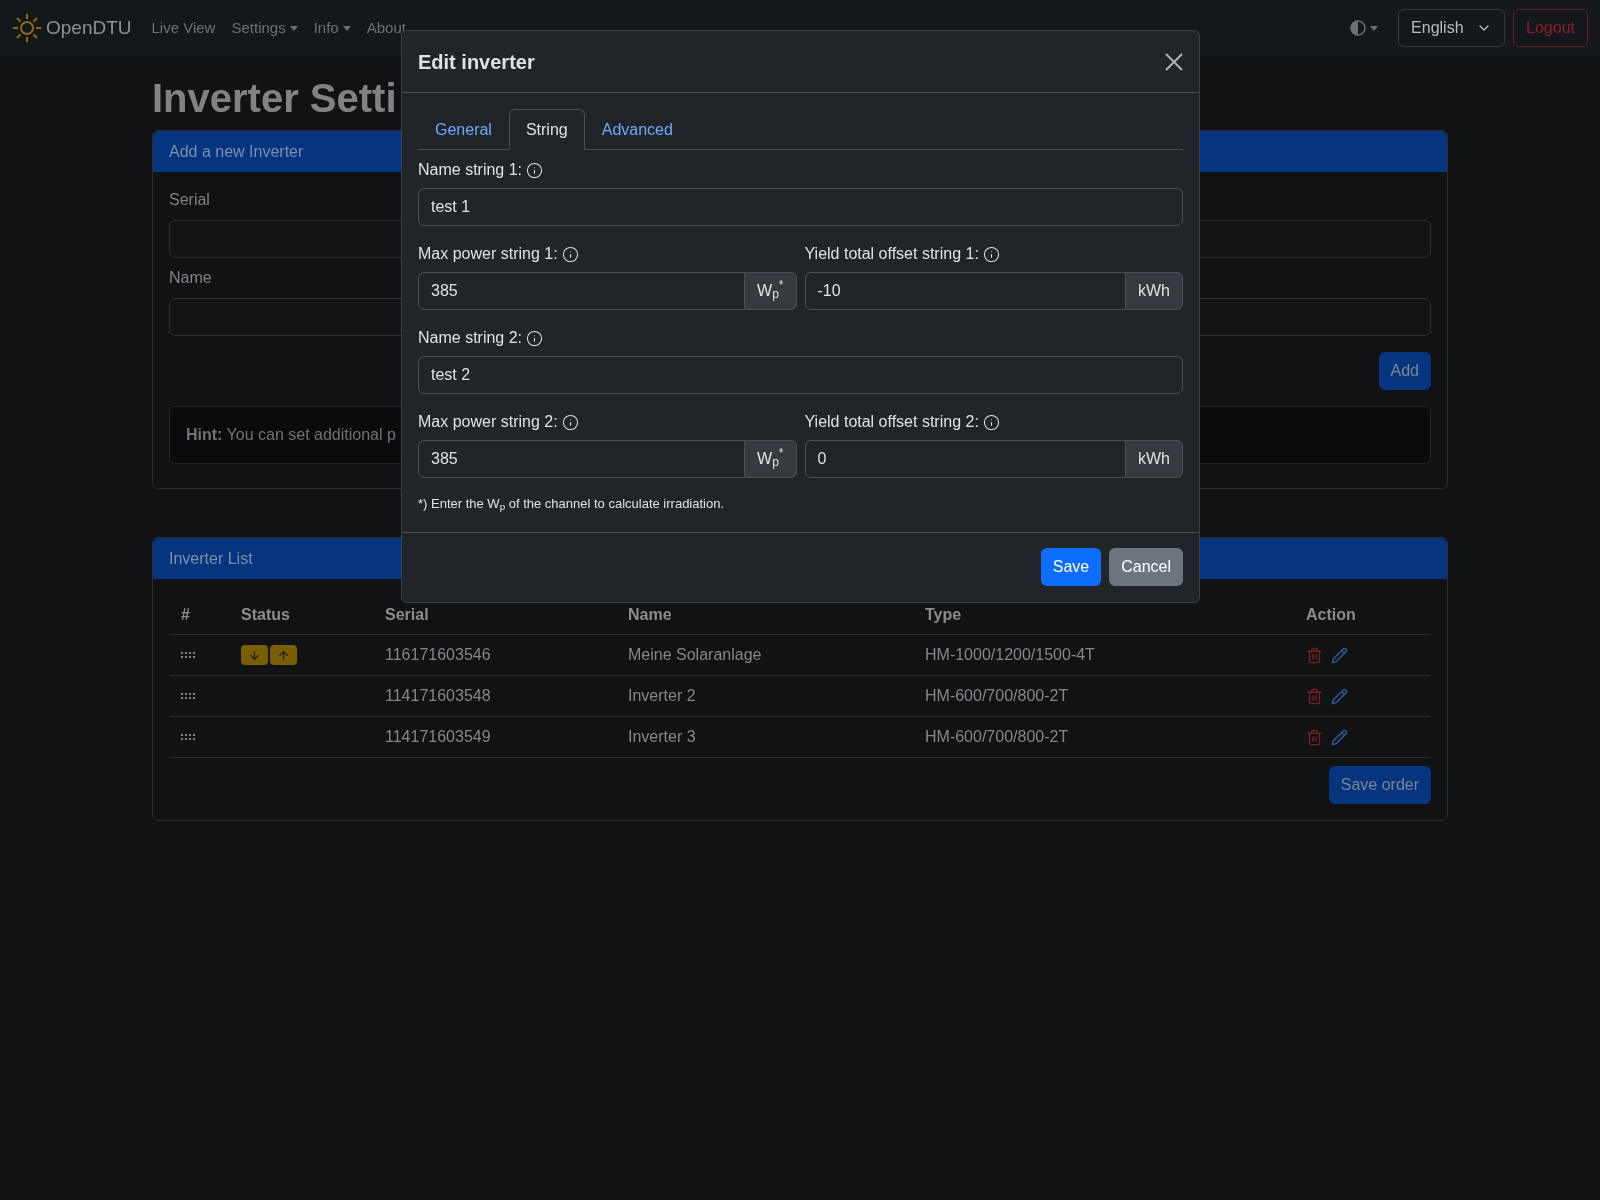 This screenshot has height=1200, width=1600. I want to click on save-button: Save, so click(1071, 567).